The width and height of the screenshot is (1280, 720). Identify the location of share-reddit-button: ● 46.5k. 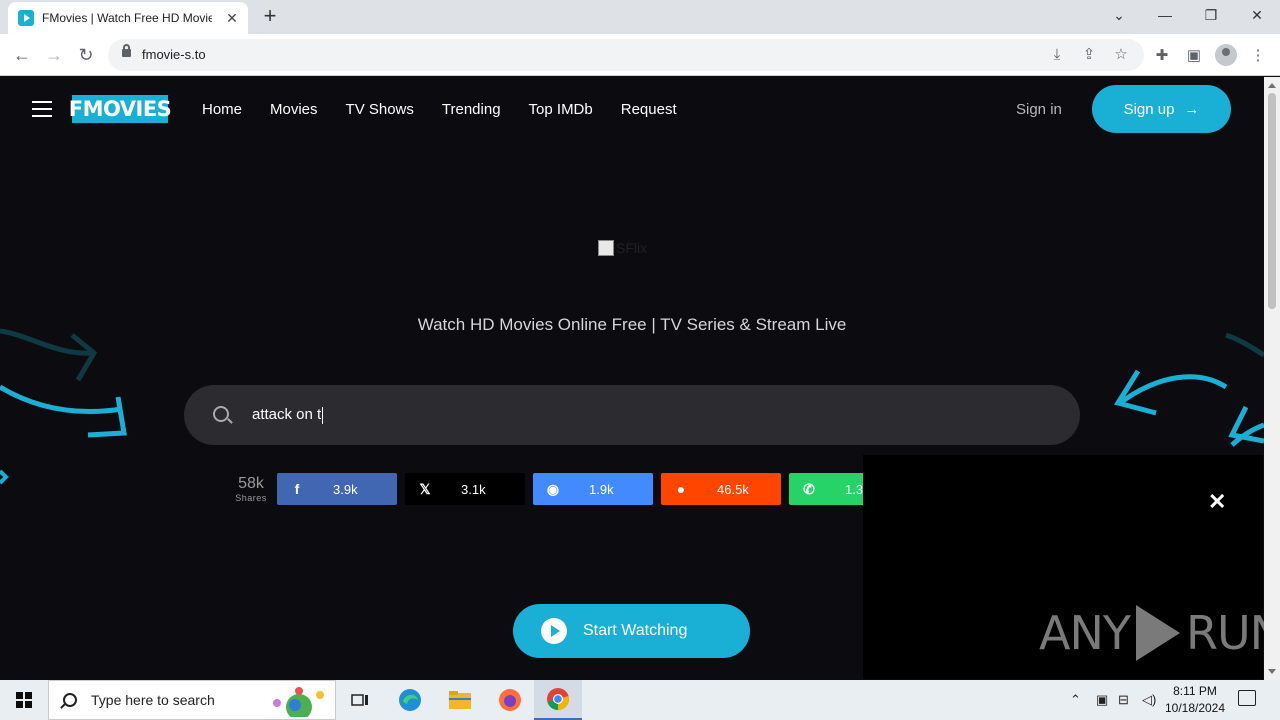
(721, 489).